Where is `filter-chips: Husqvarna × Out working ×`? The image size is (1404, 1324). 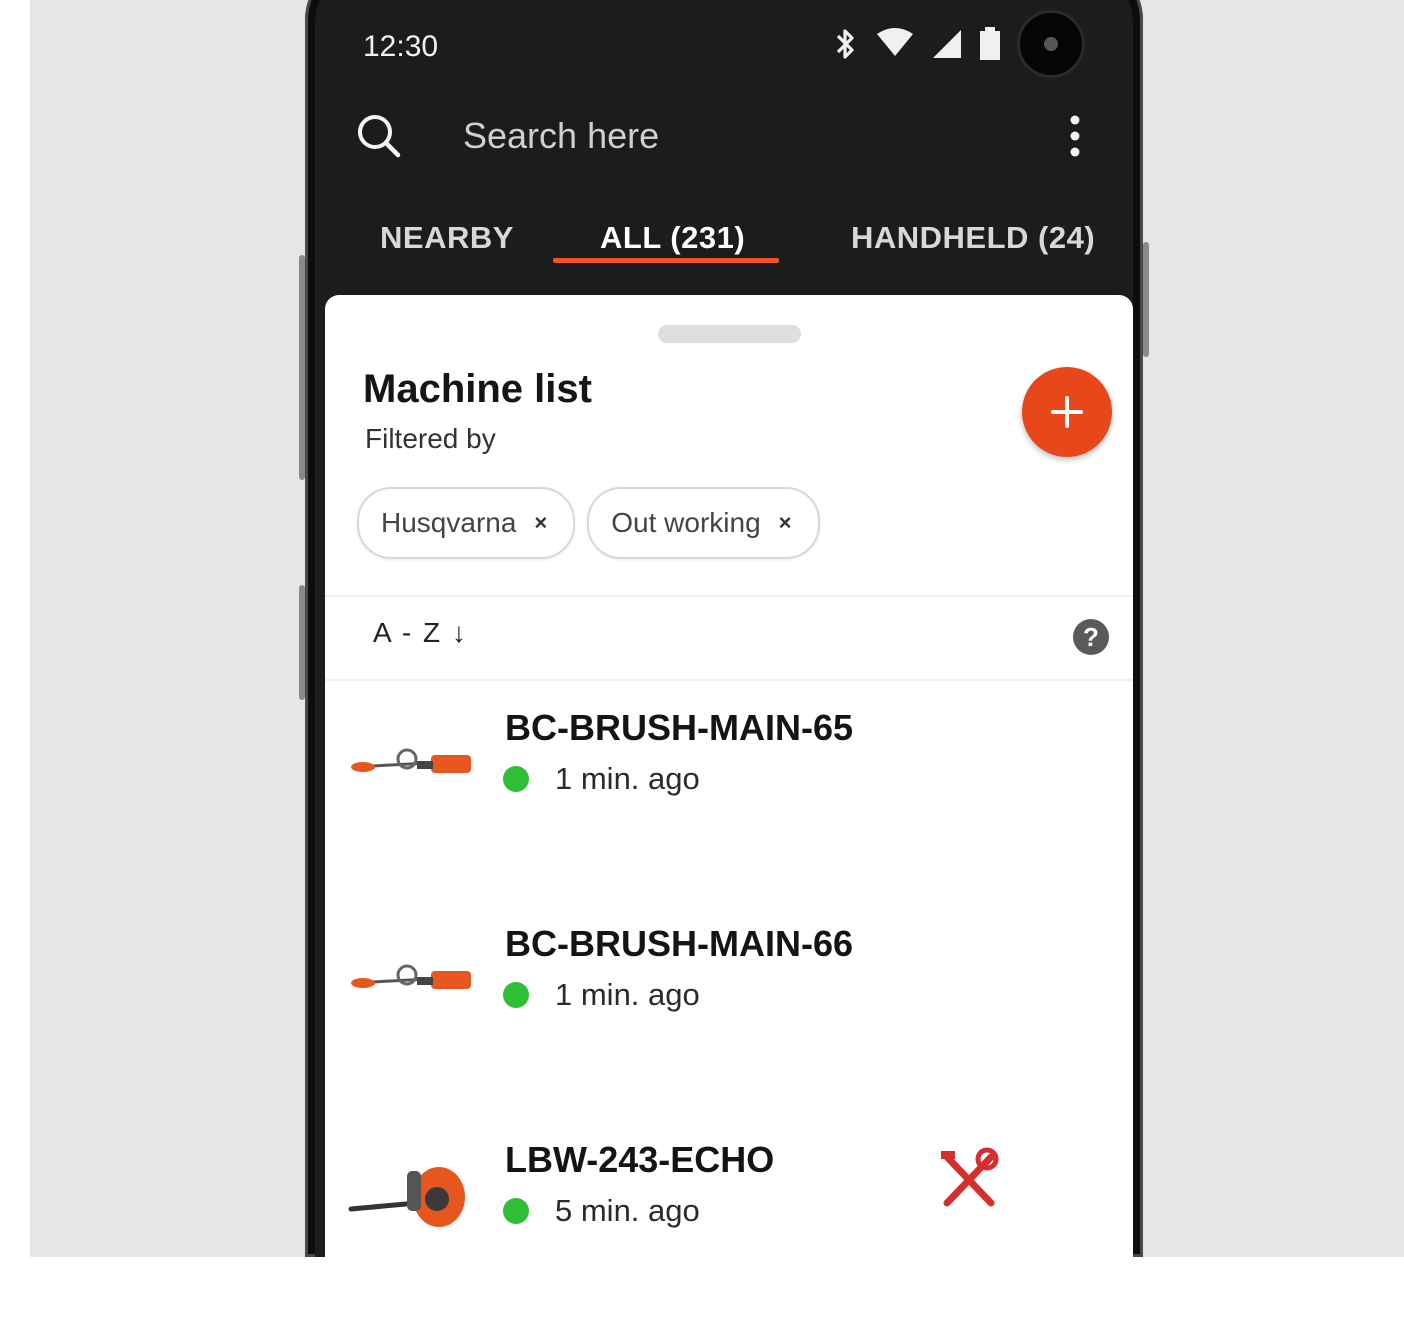 filter-chips: Husqvarna × Out working × is located at coordinates (588, 523).